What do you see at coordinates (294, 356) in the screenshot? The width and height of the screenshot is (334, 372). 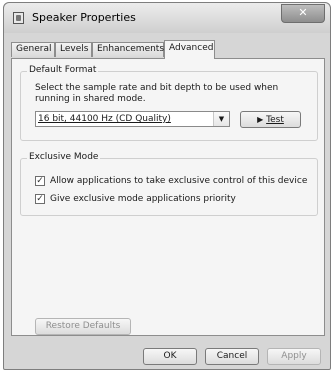 I see `apply-button: Apply` at bounding box center [294, 356].